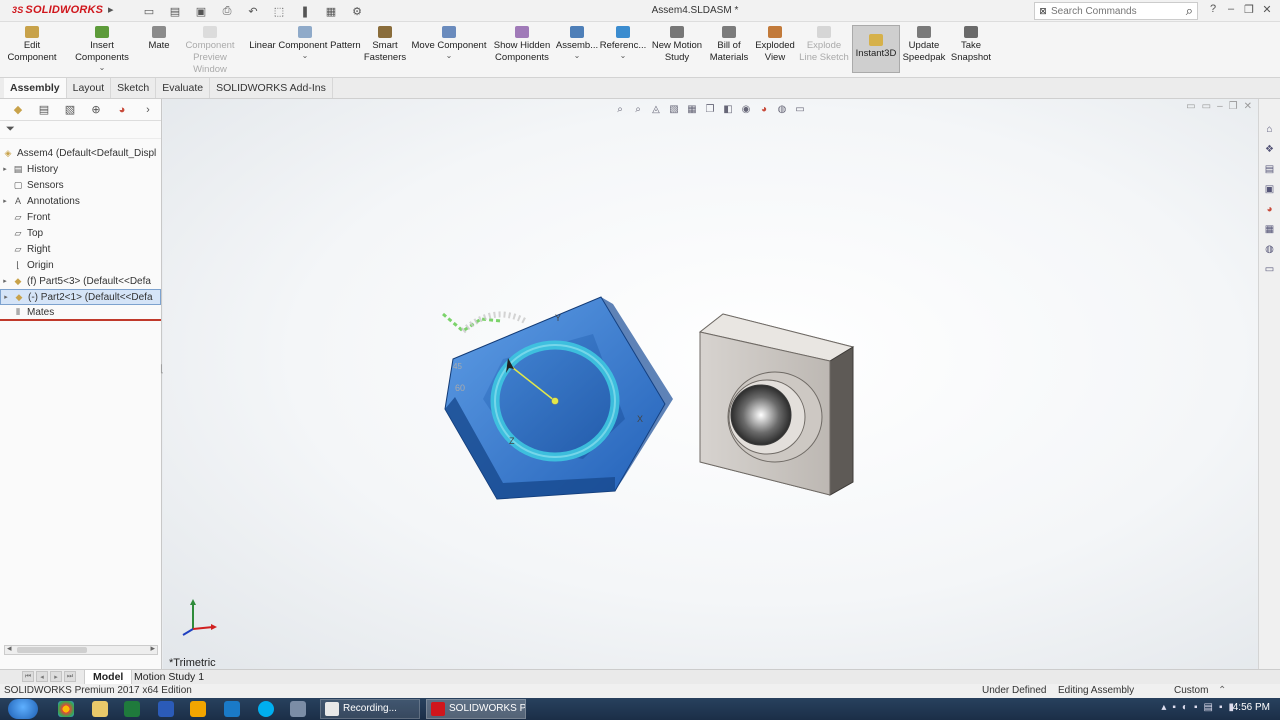  Describe the element at coordinates (56, 676) in the screenshot. I see `next-tab-icon: ▸` at that location.